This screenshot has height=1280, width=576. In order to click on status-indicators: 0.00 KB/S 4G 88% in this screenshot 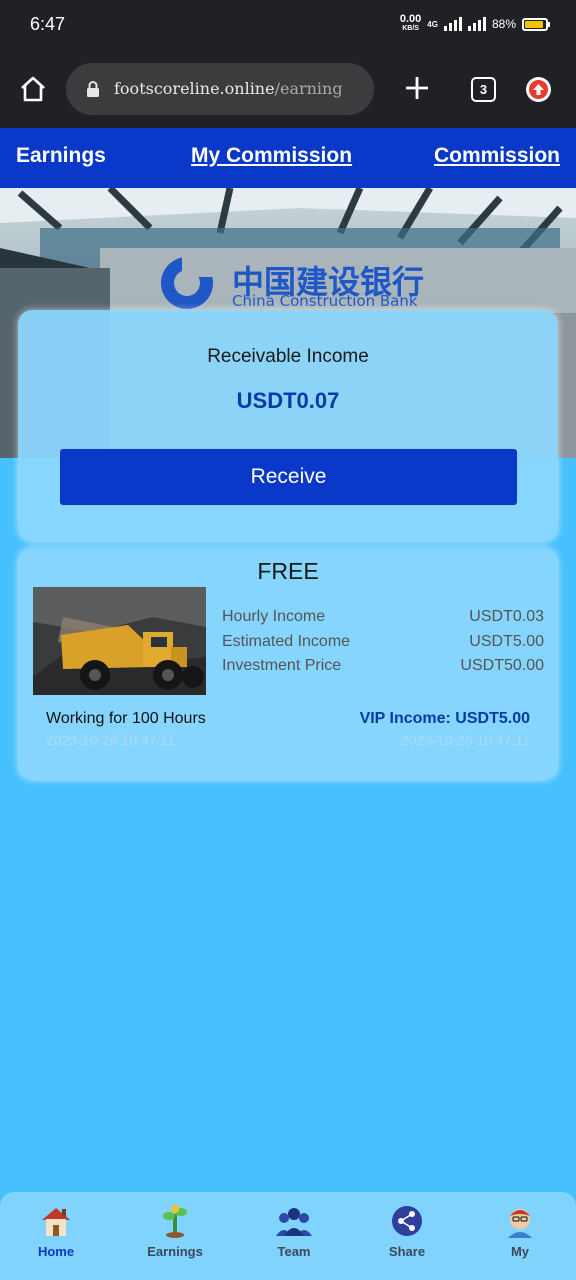, I will do `click(475, 24)`.